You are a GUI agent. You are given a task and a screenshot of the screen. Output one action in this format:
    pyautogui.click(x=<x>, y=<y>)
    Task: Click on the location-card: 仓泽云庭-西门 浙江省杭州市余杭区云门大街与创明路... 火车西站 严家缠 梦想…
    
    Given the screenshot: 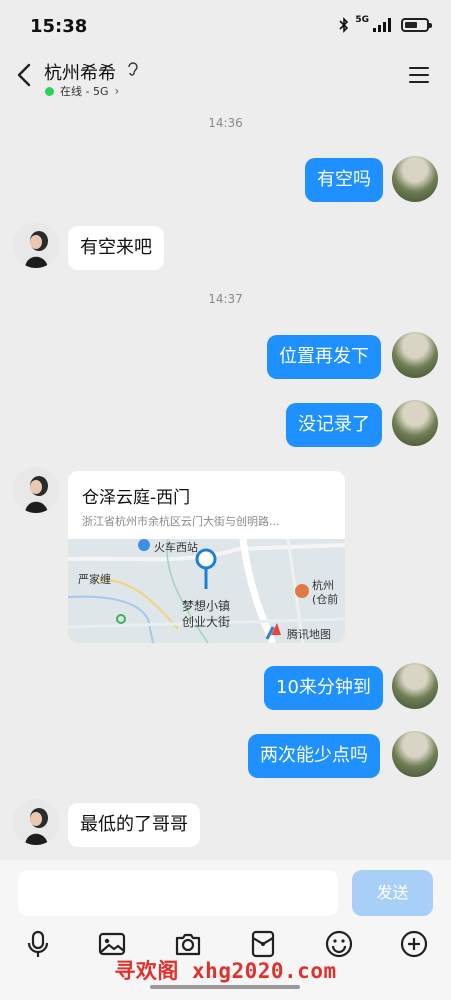 What is the action you would take?
    pyautogui.click(x=206, y=557)
    